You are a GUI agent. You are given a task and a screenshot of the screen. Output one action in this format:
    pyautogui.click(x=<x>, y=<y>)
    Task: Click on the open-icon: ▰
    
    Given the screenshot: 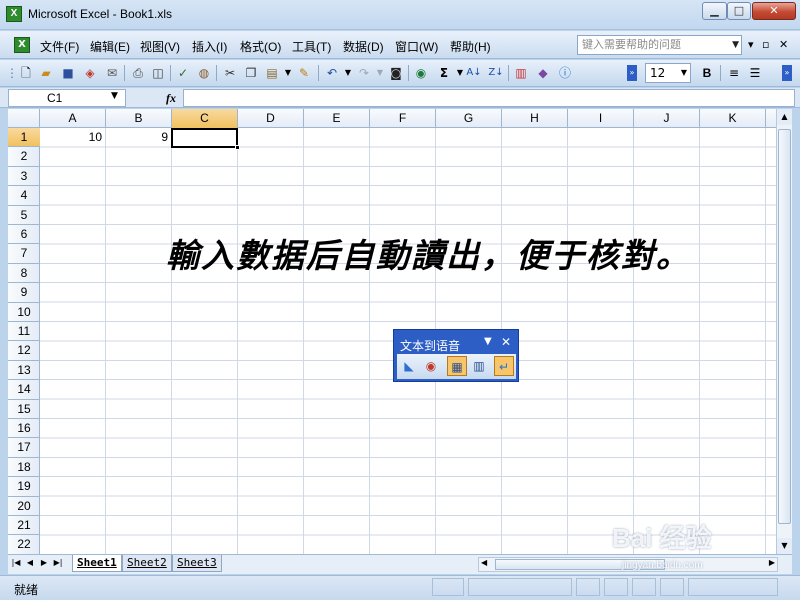 What is the action you would take?
    pyautogui.click(x=46, y=73)
    